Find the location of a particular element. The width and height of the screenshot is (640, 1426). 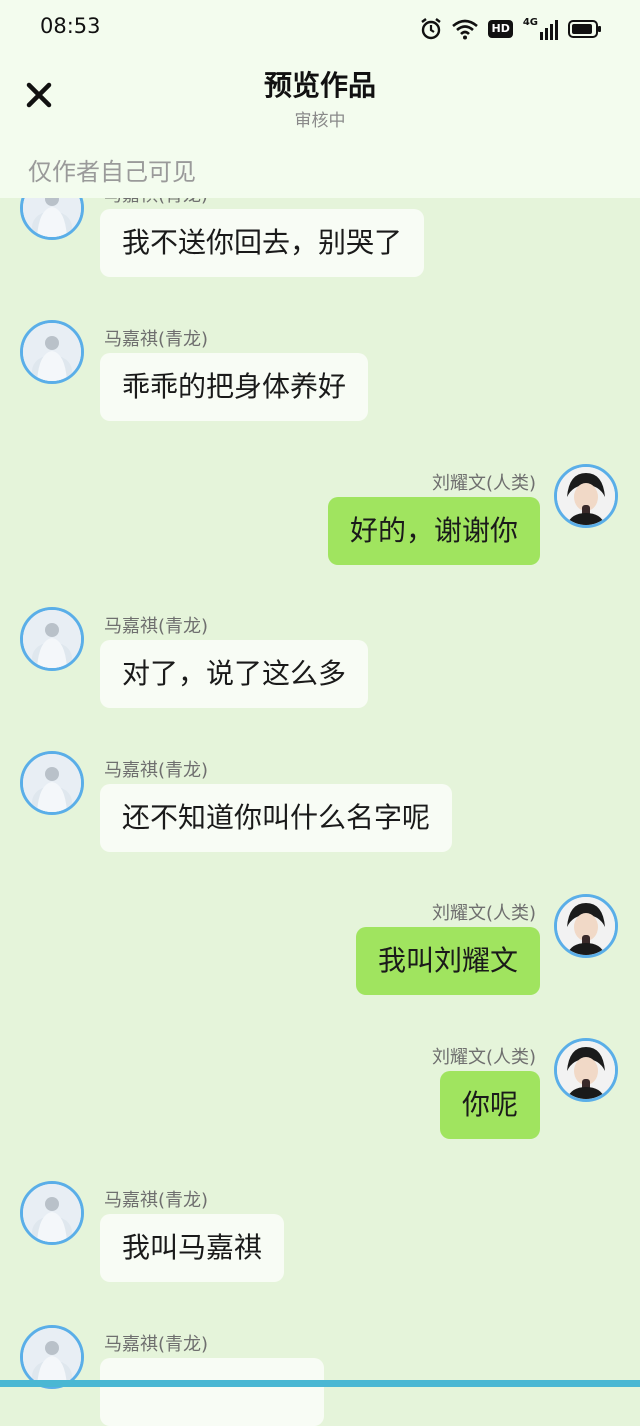

header-bar: 08:53 HD 4G 预览作品 审核中 仅作者自己可见 is located at coordinates (320, 99).